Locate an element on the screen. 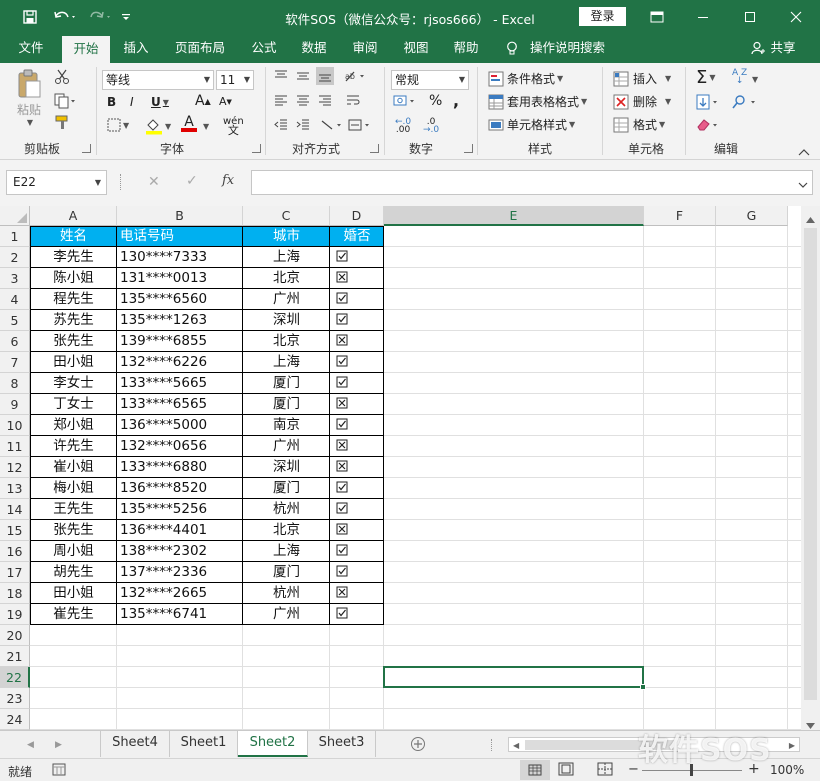 This screenshot has width=820, height=781. column-header-g: G is located at coordinates (752, 216).